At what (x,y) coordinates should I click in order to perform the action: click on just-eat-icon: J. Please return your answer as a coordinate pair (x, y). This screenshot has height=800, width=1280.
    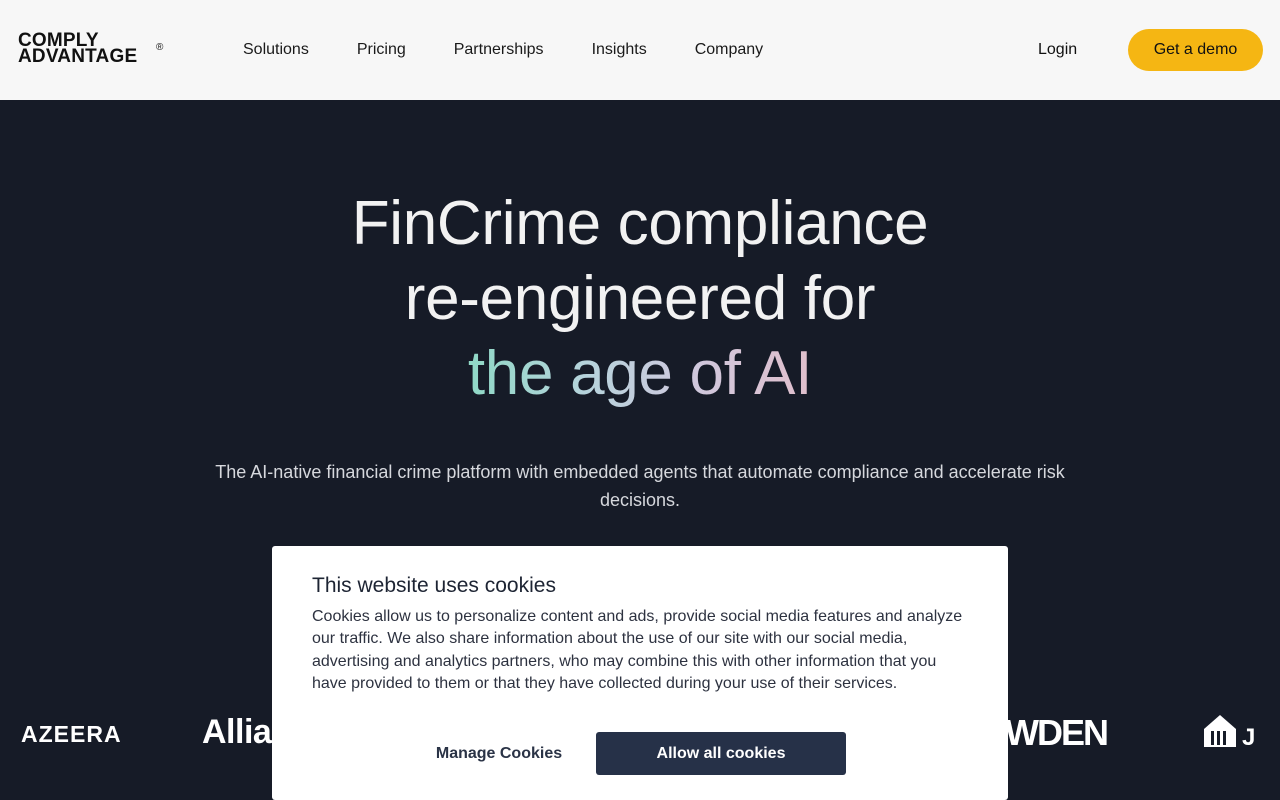
    Looking at the image, I should click on (1232, 731).